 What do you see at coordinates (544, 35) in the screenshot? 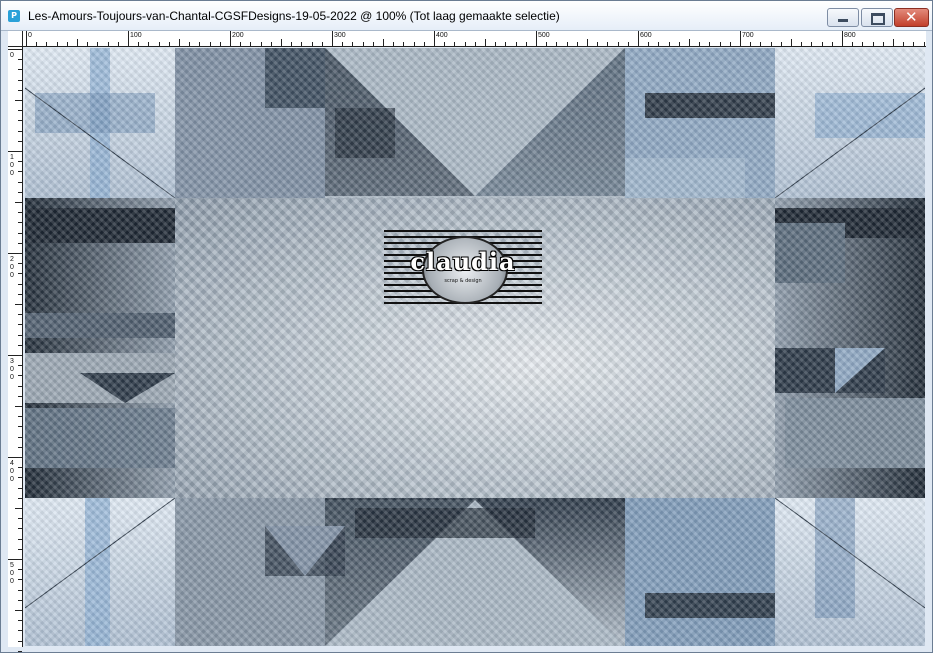
I see `ruler-label: 500` at bounding box center [544, 35].